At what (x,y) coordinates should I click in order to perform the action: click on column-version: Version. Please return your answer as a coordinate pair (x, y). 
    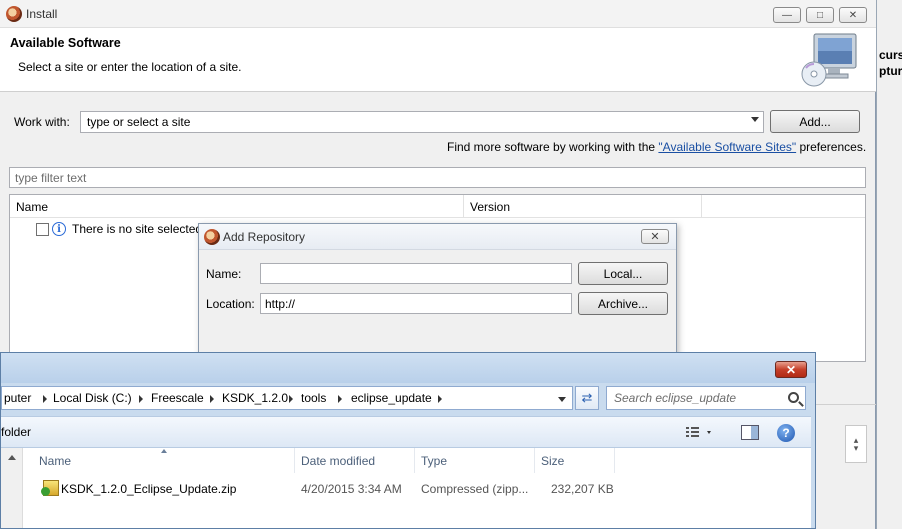
    Looking at the image, I should click on (583, 206).